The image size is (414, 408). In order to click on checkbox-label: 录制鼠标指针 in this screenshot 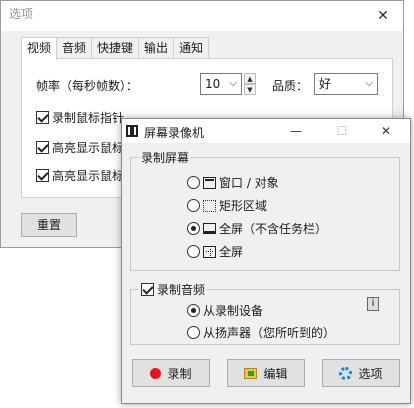, I will do `click(88, 118)`.